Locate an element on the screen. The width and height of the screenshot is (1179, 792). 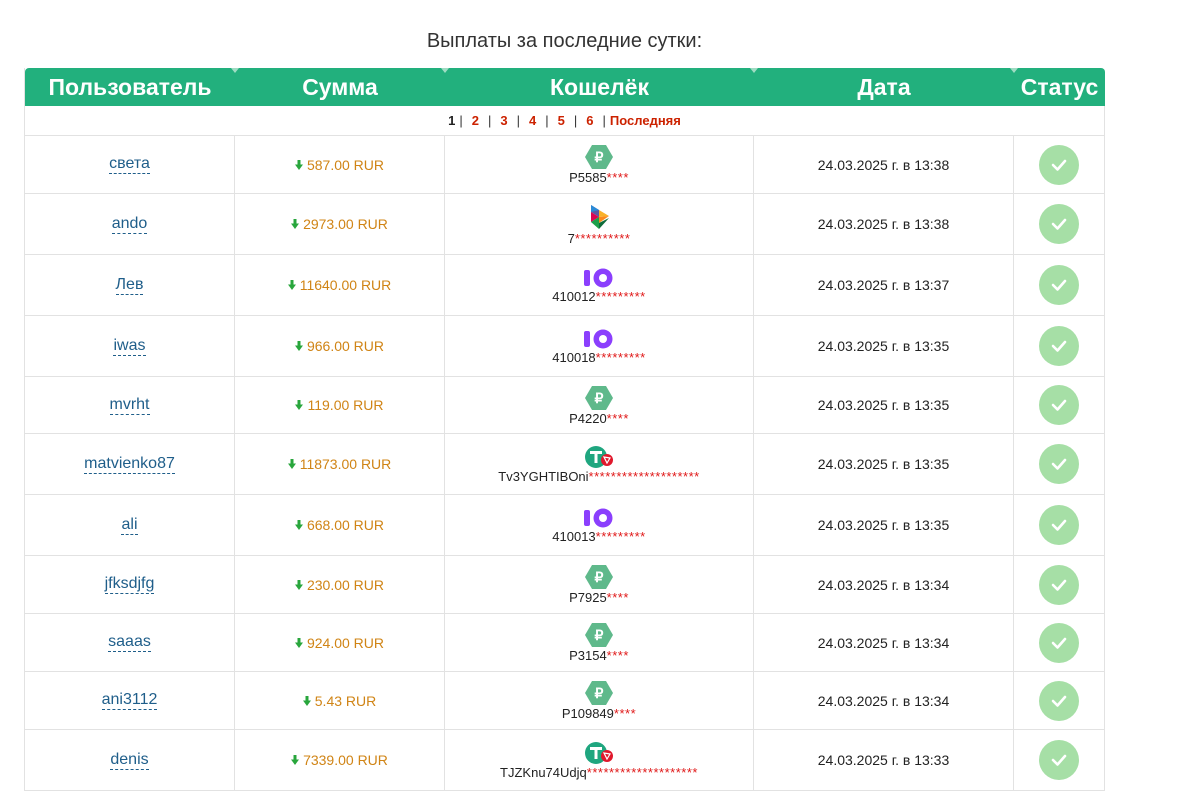
cell-wallet: ₽ P7925**** is located at coordinates (599, 584).